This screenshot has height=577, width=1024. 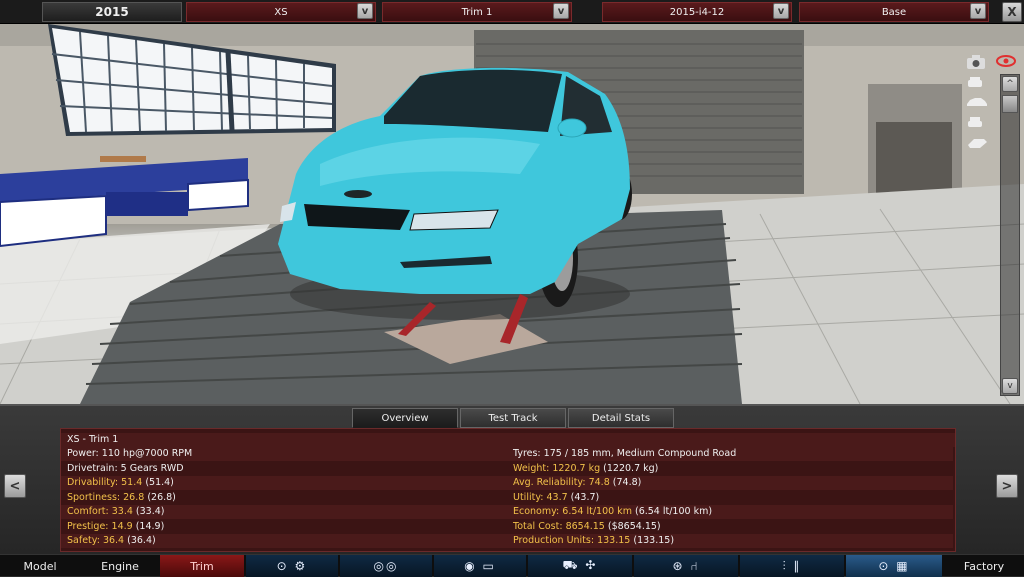 I want to click on view-scrollbar: ^ v, so click(x=1010, y=235).